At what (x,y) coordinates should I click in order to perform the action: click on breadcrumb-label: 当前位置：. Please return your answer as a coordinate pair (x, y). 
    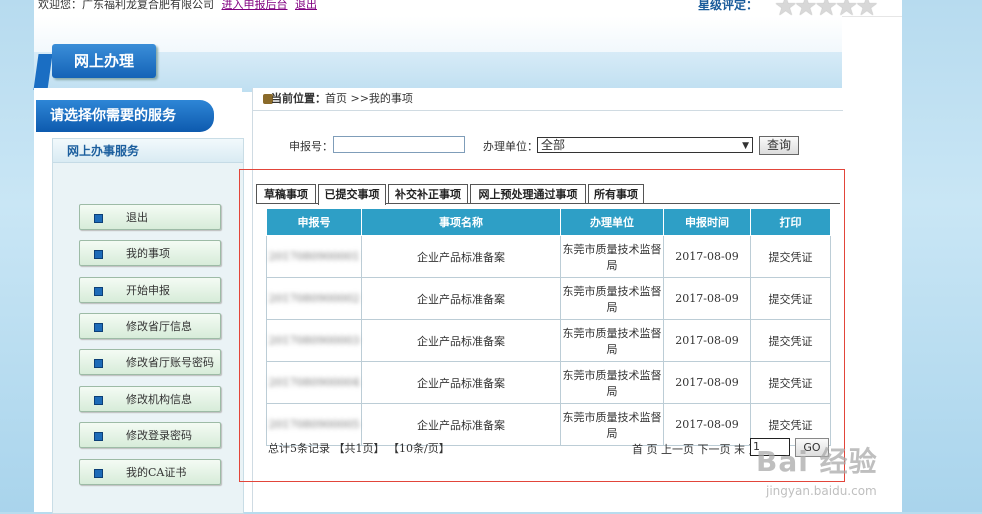
    Looking at the image, I should click on (298, 98).